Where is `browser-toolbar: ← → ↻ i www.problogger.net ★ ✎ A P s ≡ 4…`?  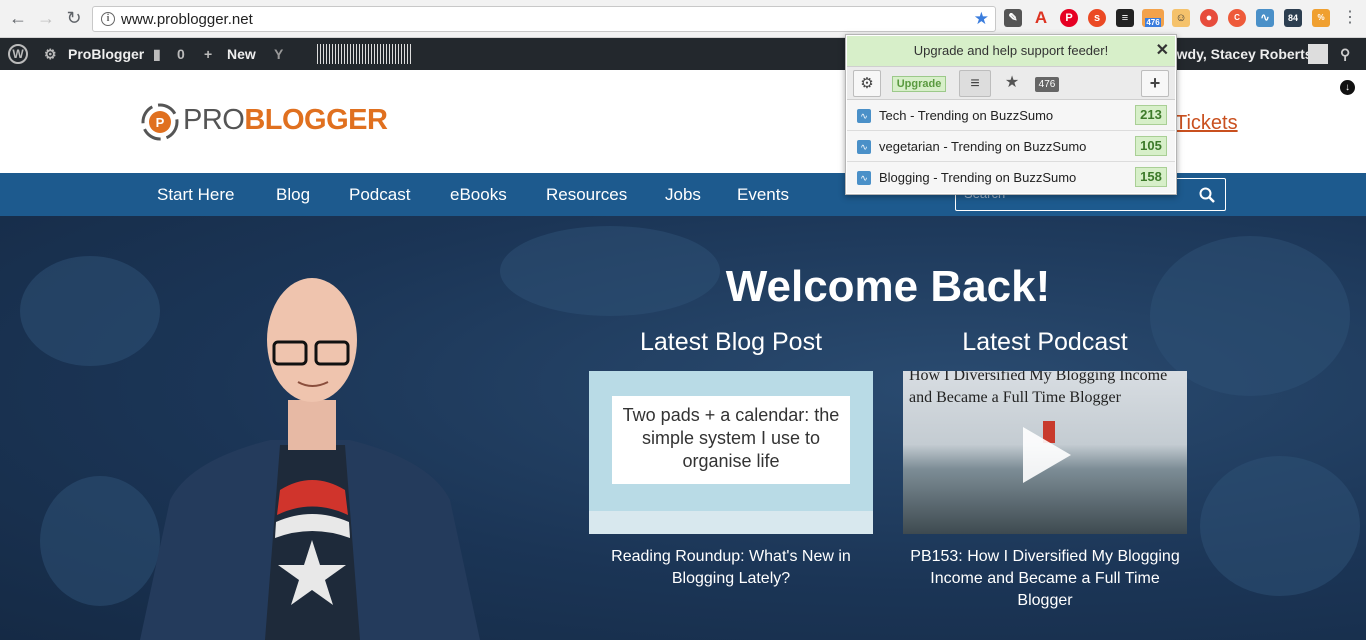
browser-toolbar: ← → ↻ i www.problogger.net ★ ✎ A P s ≡ 4… is located at coordinates (683, 19).